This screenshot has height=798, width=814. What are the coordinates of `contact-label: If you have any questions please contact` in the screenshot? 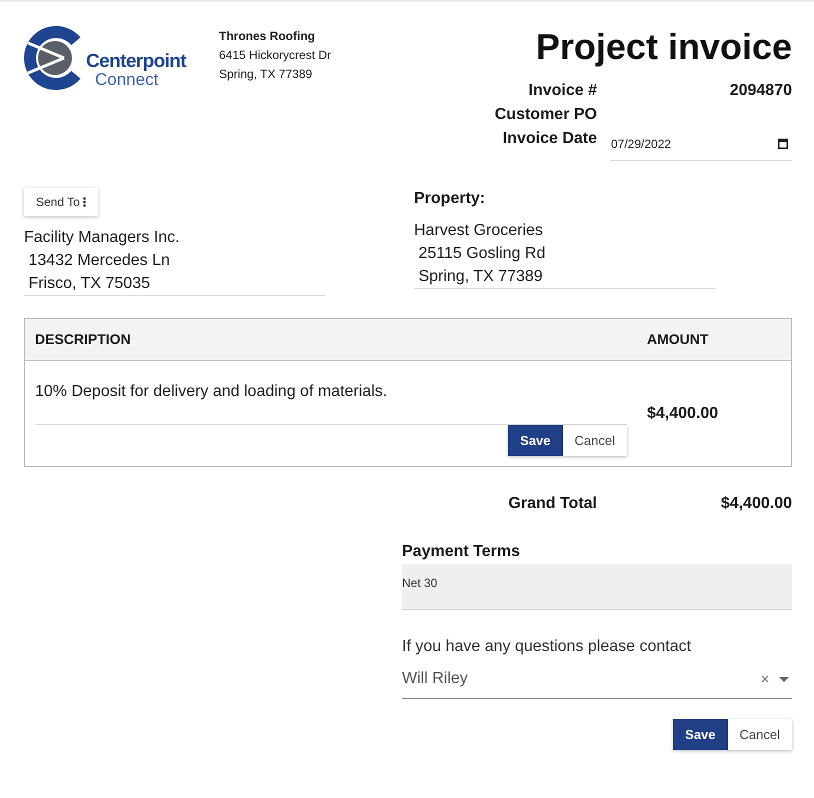 It's located at (547, 647).